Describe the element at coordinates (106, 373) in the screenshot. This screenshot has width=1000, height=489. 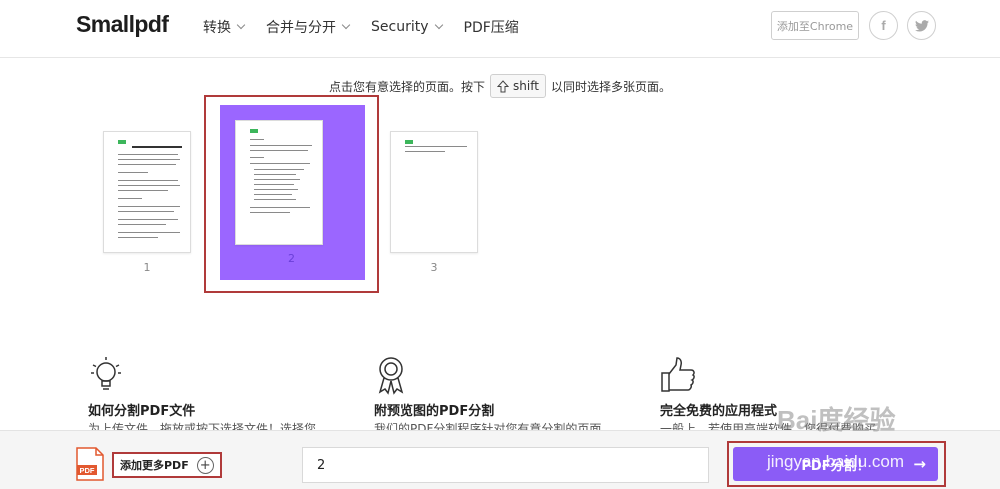
I see `lightbulb-icon` at that location.